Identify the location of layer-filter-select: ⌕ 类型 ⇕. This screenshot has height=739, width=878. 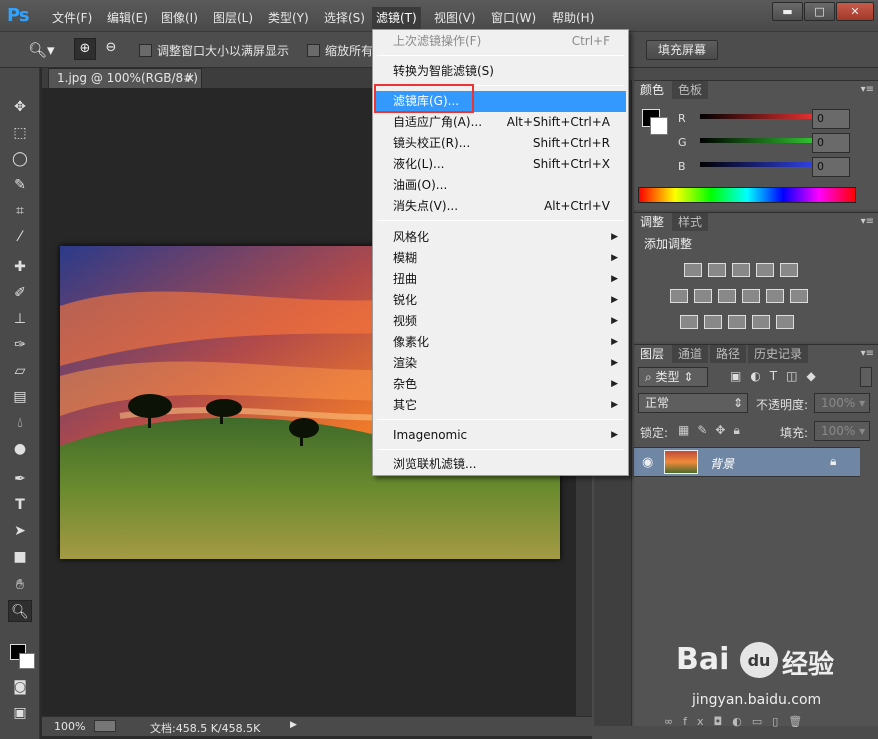
(673, 377).